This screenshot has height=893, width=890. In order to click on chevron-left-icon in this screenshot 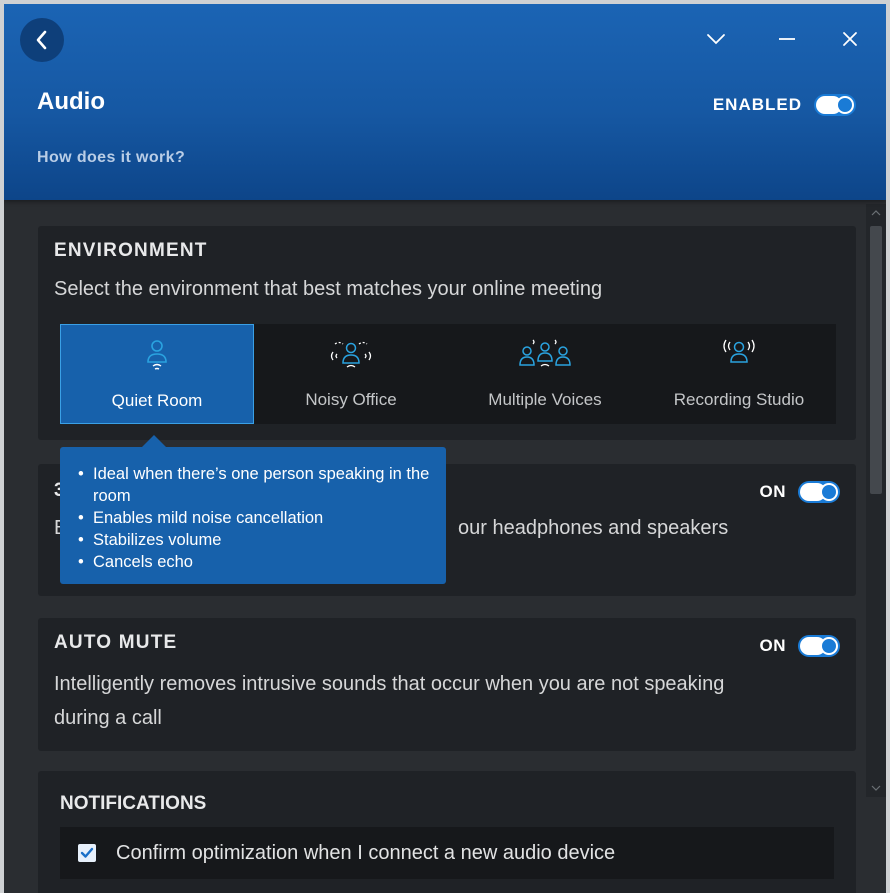, I will do `click(41, 40)`.